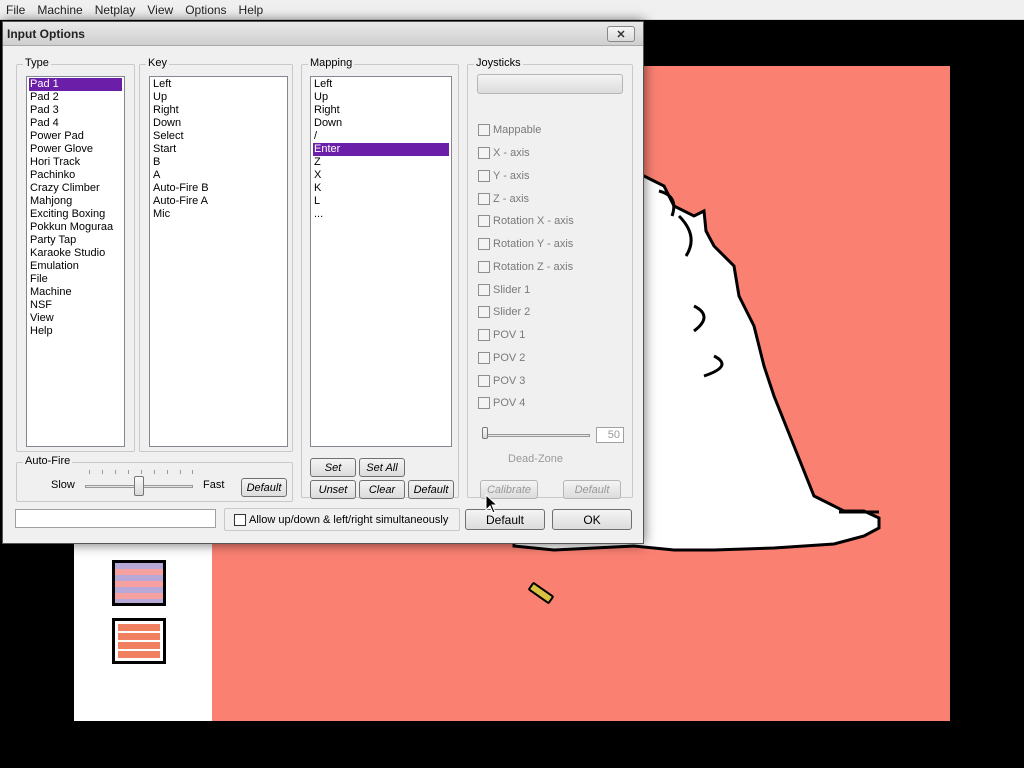 Image resolution: width=1024 pixels, height=768 pixels. I want to click on key-item: Start, so click(218, 149).